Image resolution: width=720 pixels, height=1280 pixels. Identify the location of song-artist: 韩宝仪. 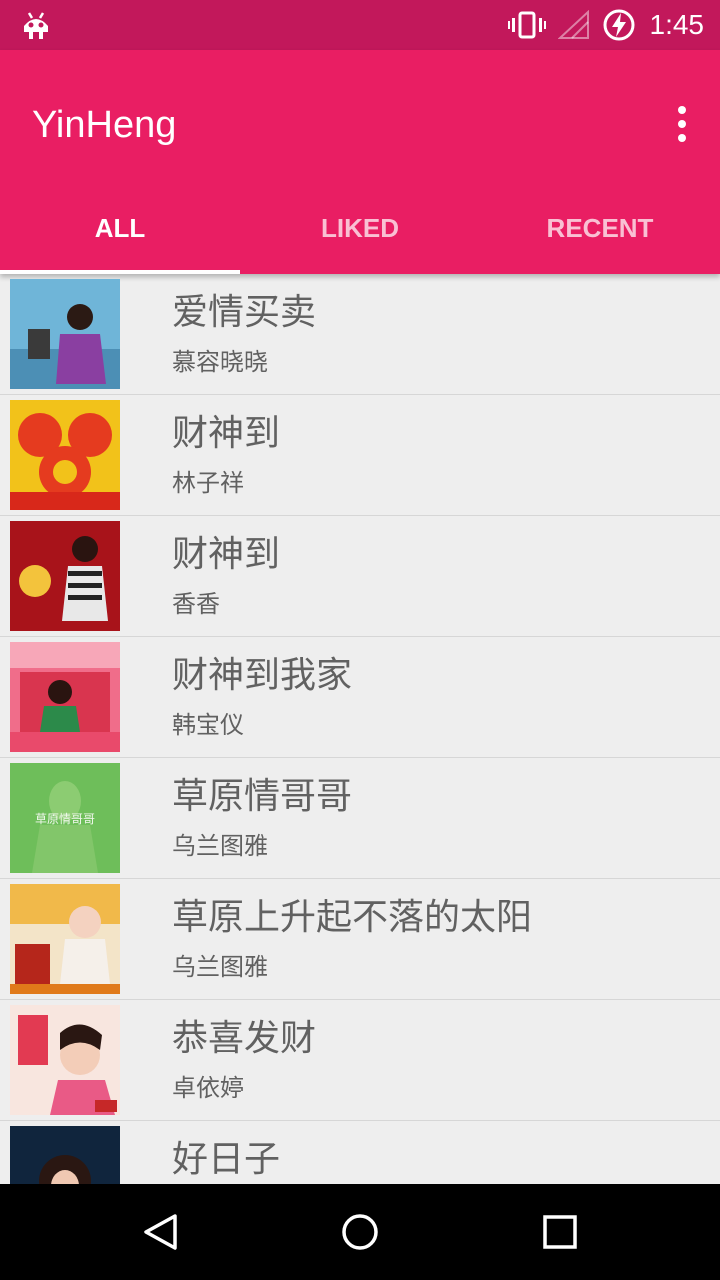
(208, 725).